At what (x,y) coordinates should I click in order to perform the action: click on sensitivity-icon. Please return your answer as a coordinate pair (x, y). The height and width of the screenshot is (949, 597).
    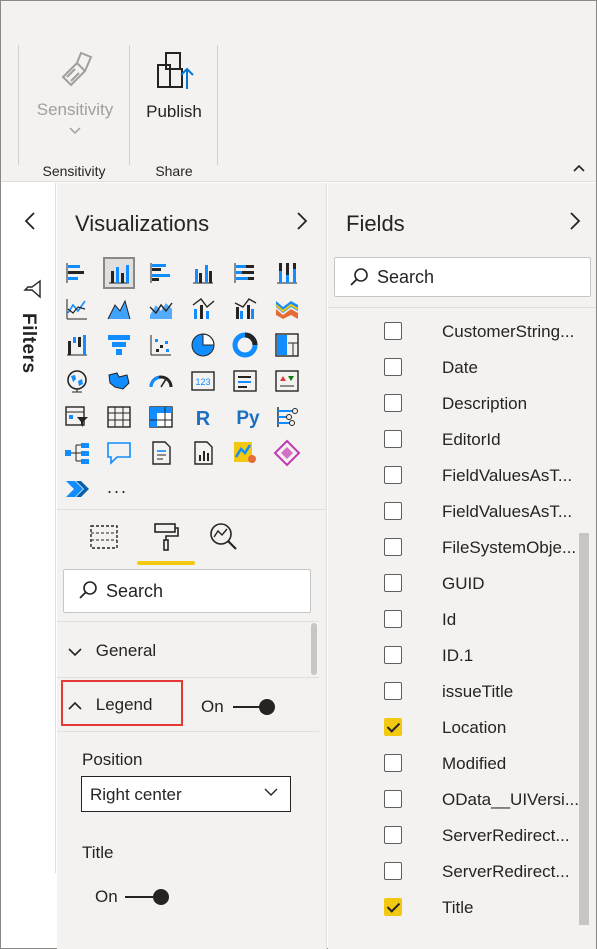
    Looking at the image, I should click on (77, 69).